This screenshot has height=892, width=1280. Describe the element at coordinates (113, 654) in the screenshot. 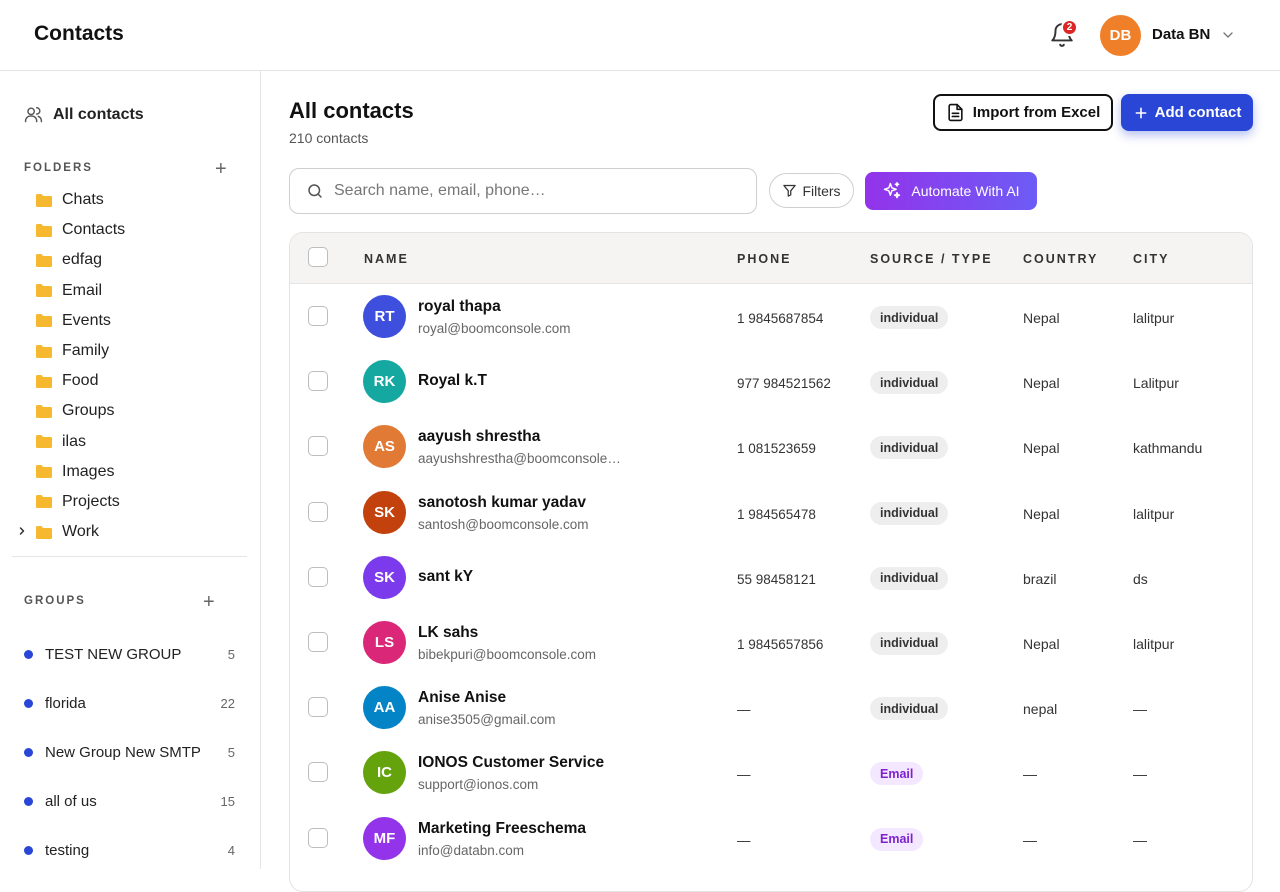

I see `group-label: TEST NEW GROUP` at that location.